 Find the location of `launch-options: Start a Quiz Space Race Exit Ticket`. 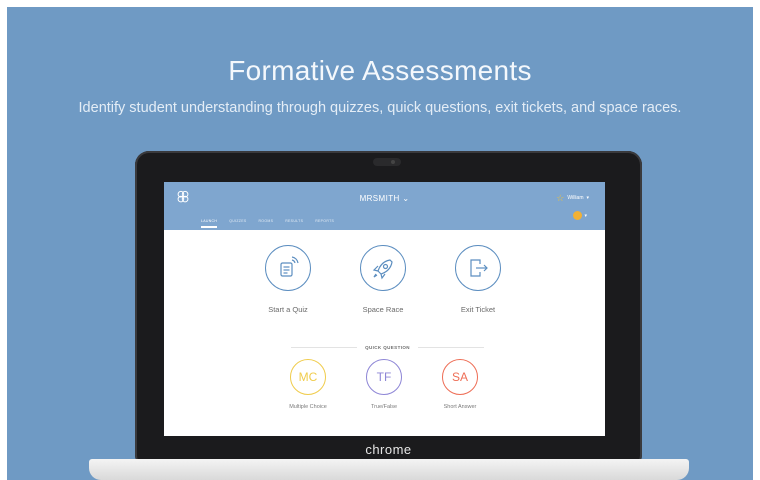

launch-options: Start a Quiz Space Race Exit Ticket is located at coordinates (384, 285).